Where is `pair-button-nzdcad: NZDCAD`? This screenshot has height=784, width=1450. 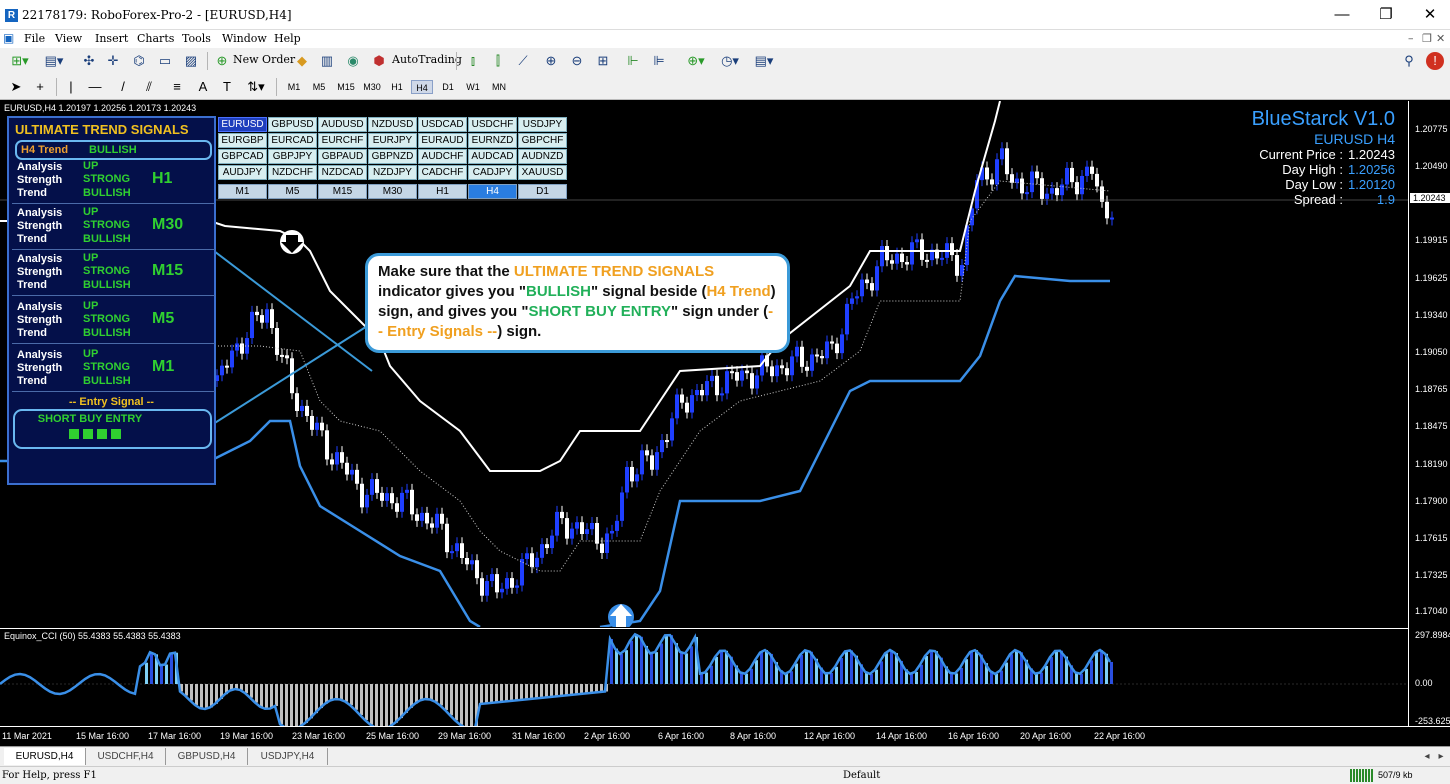 pair-button-nzdcad: NZDCAD is located at coordinates (342, 172).